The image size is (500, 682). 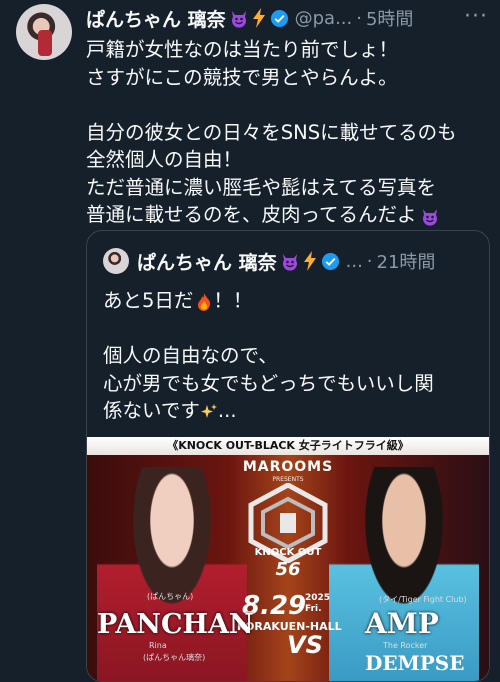 I want to click on quoted-line-text: 係ないです, so click(x=151, y=410).